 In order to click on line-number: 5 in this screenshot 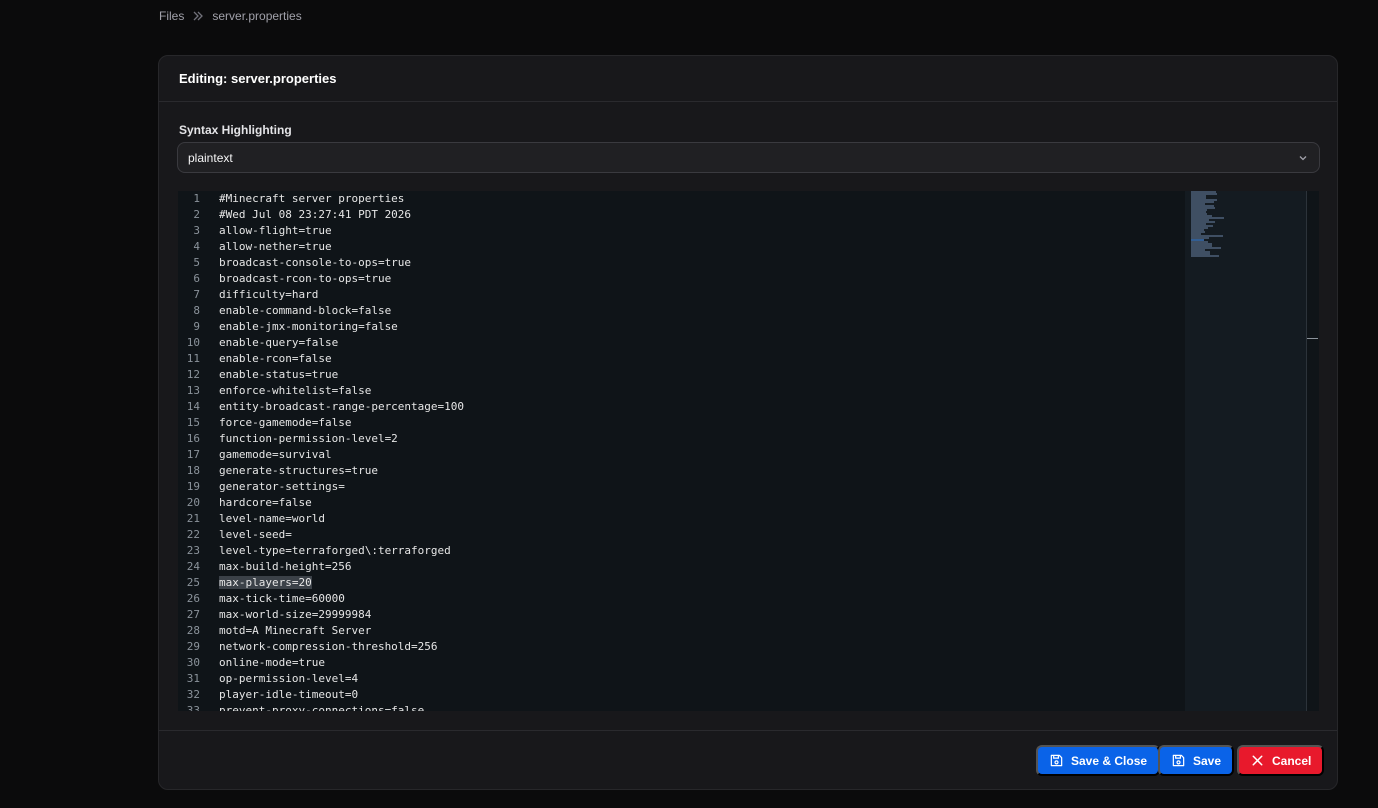, I will do `click(196, 262)`.